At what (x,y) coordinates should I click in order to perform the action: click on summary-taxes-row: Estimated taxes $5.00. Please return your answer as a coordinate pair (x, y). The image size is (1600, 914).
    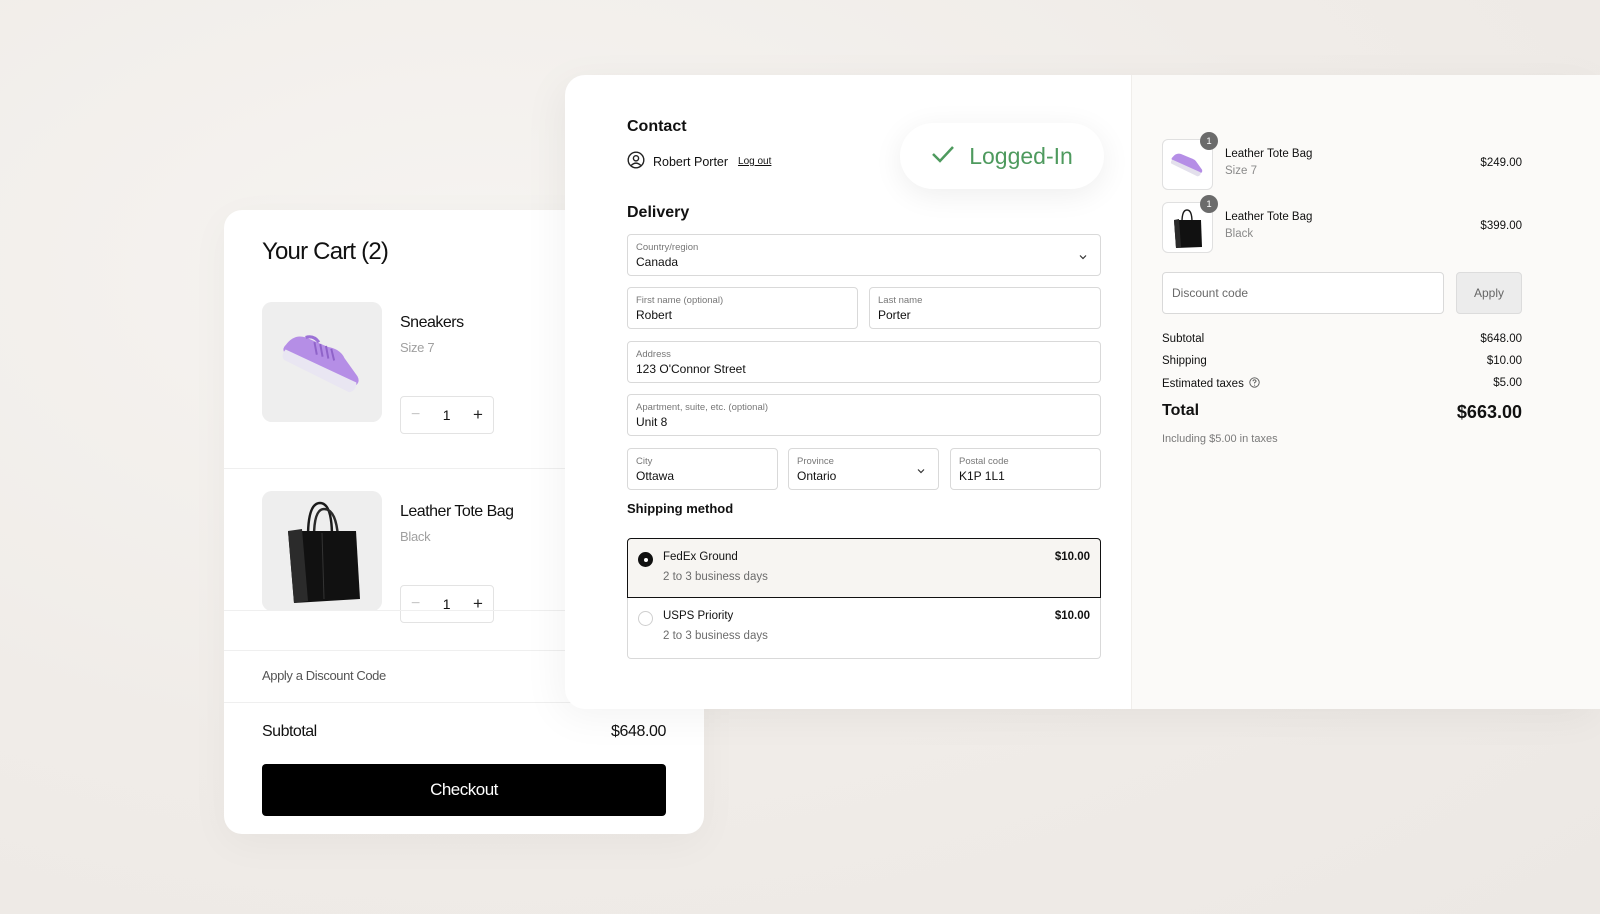
    Looking at the image, I should click on (1342, 384).